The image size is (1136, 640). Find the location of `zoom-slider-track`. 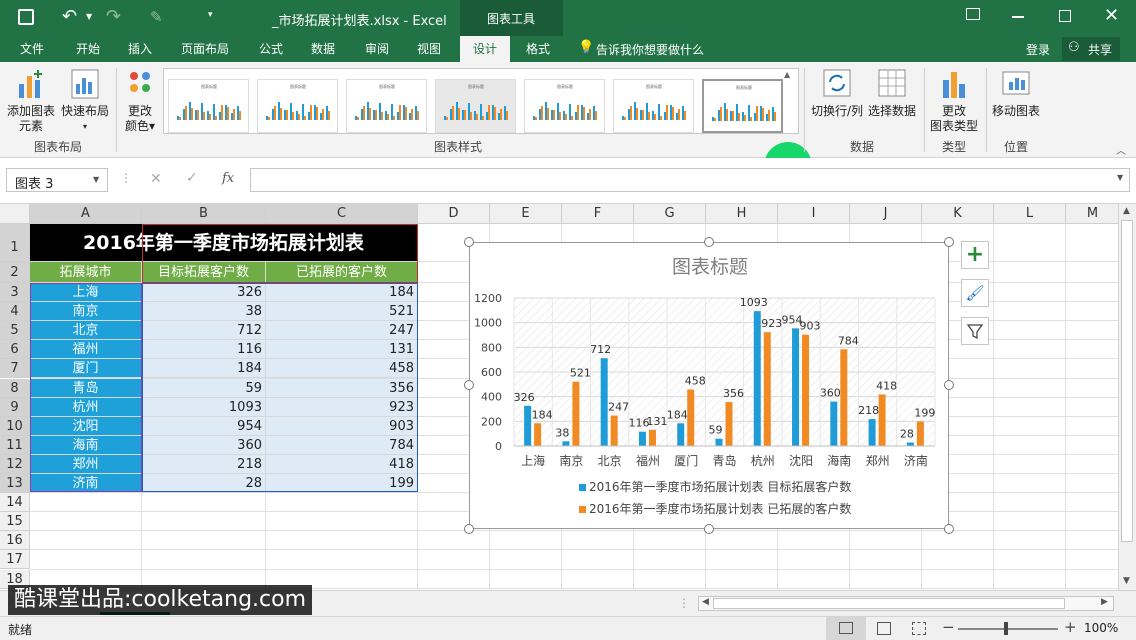

zoom-slider-track is located at coordinates (1008, 629).